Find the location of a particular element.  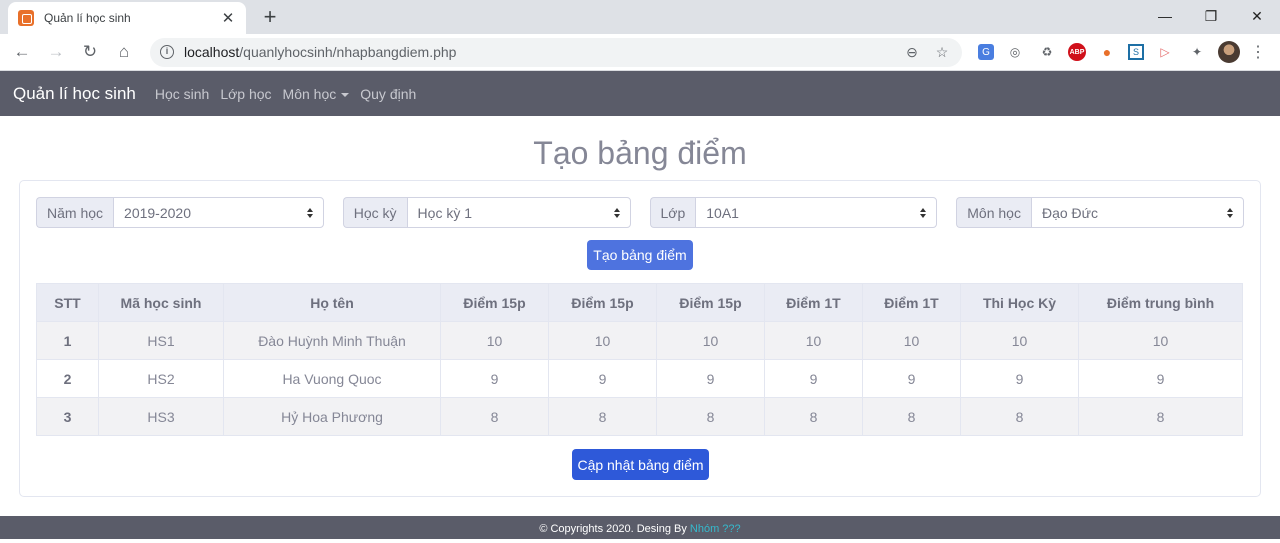

cell-average: 10 is located at coordinates (1160, 340).